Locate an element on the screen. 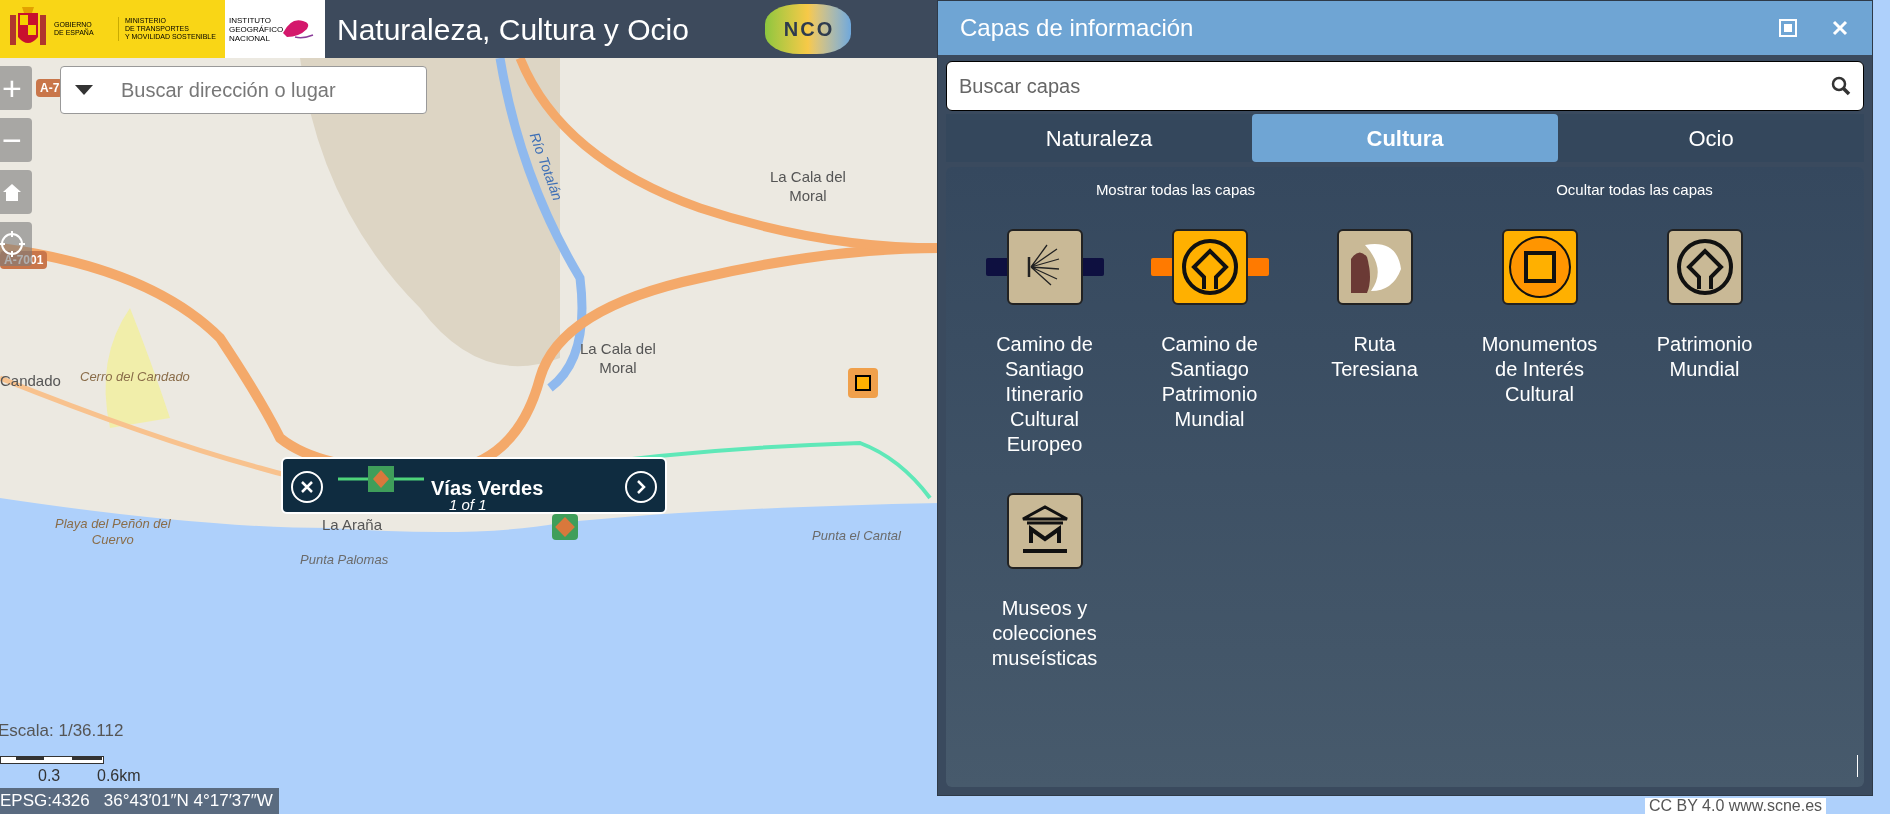 The width and height of the screenshot is (1890, 814). crs-text: EPSG:4326 is located at coordinates (45, 801).